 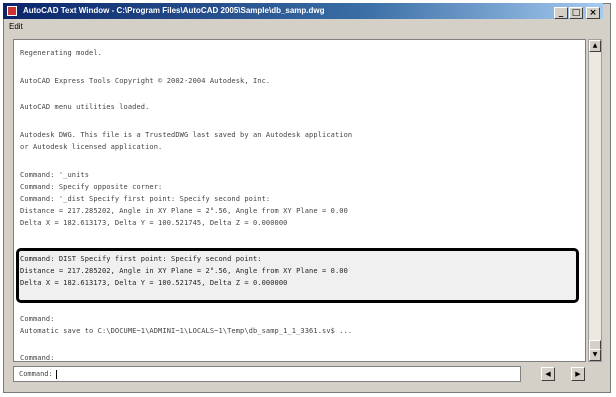 I want to click on autocad-app-icon, so click(x=12, y=11).